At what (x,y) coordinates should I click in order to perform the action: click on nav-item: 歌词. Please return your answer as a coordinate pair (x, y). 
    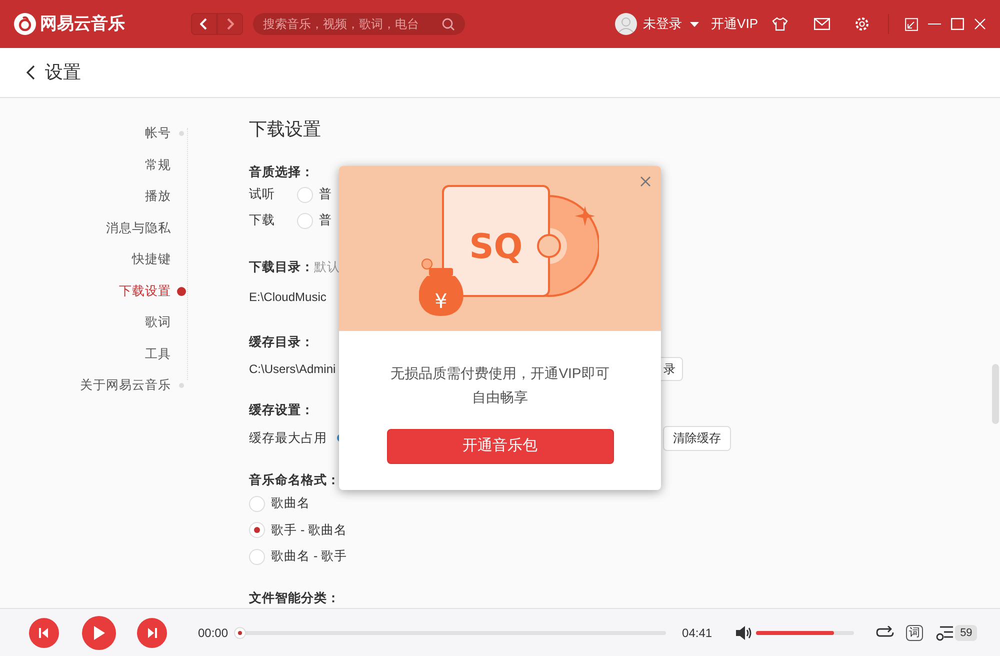
    Looking at the image, I should click on (158, 322).